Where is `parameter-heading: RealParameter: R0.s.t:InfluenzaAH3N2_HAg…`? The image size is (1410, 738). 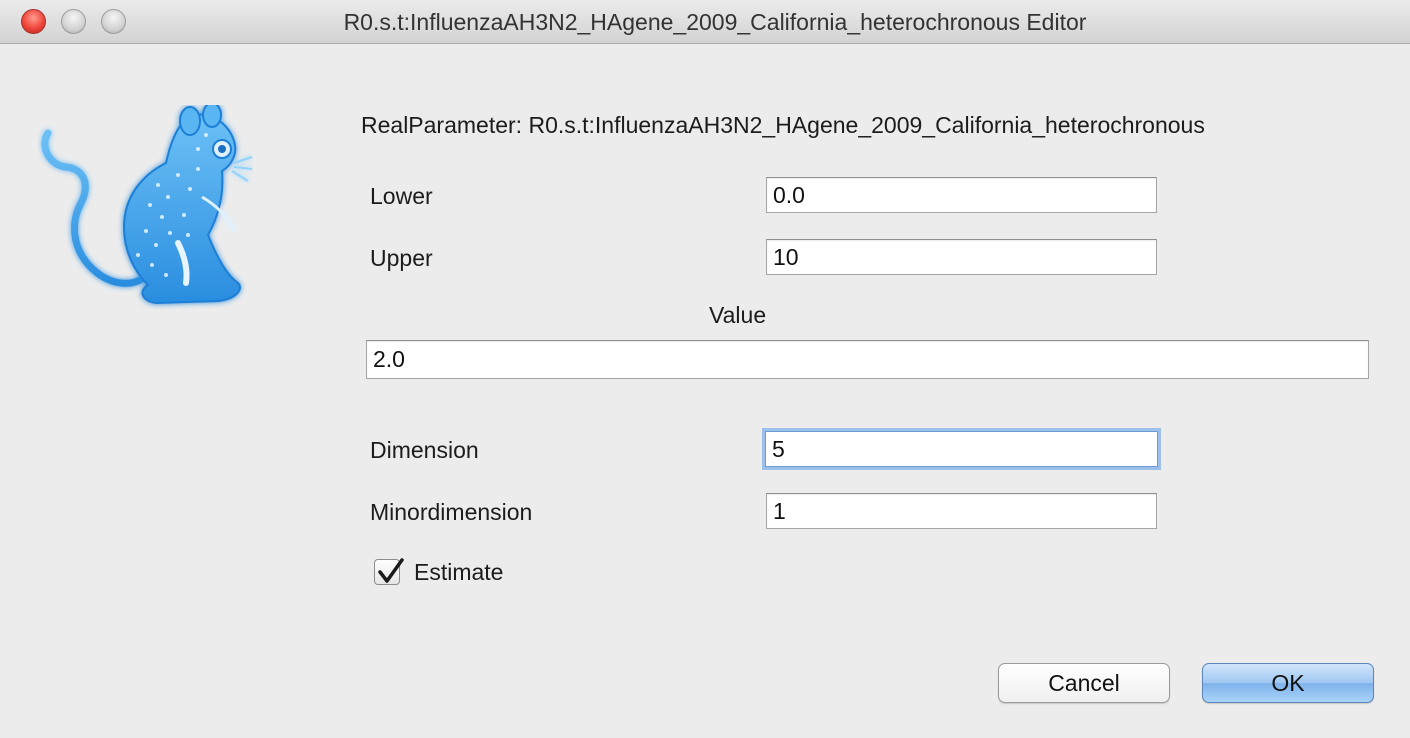
parameter-heading: RealParameter: R0.s.t:InfluenzaAH3N2_HAg… is located at coordinates (783, 125).